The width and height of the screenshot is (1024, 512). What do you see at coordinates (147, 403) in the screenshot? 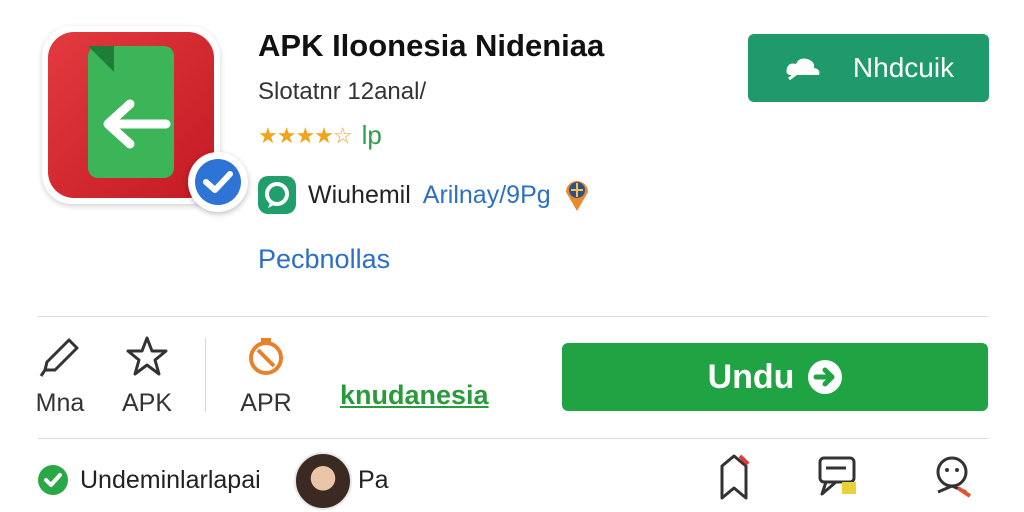
I see `action-favorite-label: APK` at bounding box center [147, 403].